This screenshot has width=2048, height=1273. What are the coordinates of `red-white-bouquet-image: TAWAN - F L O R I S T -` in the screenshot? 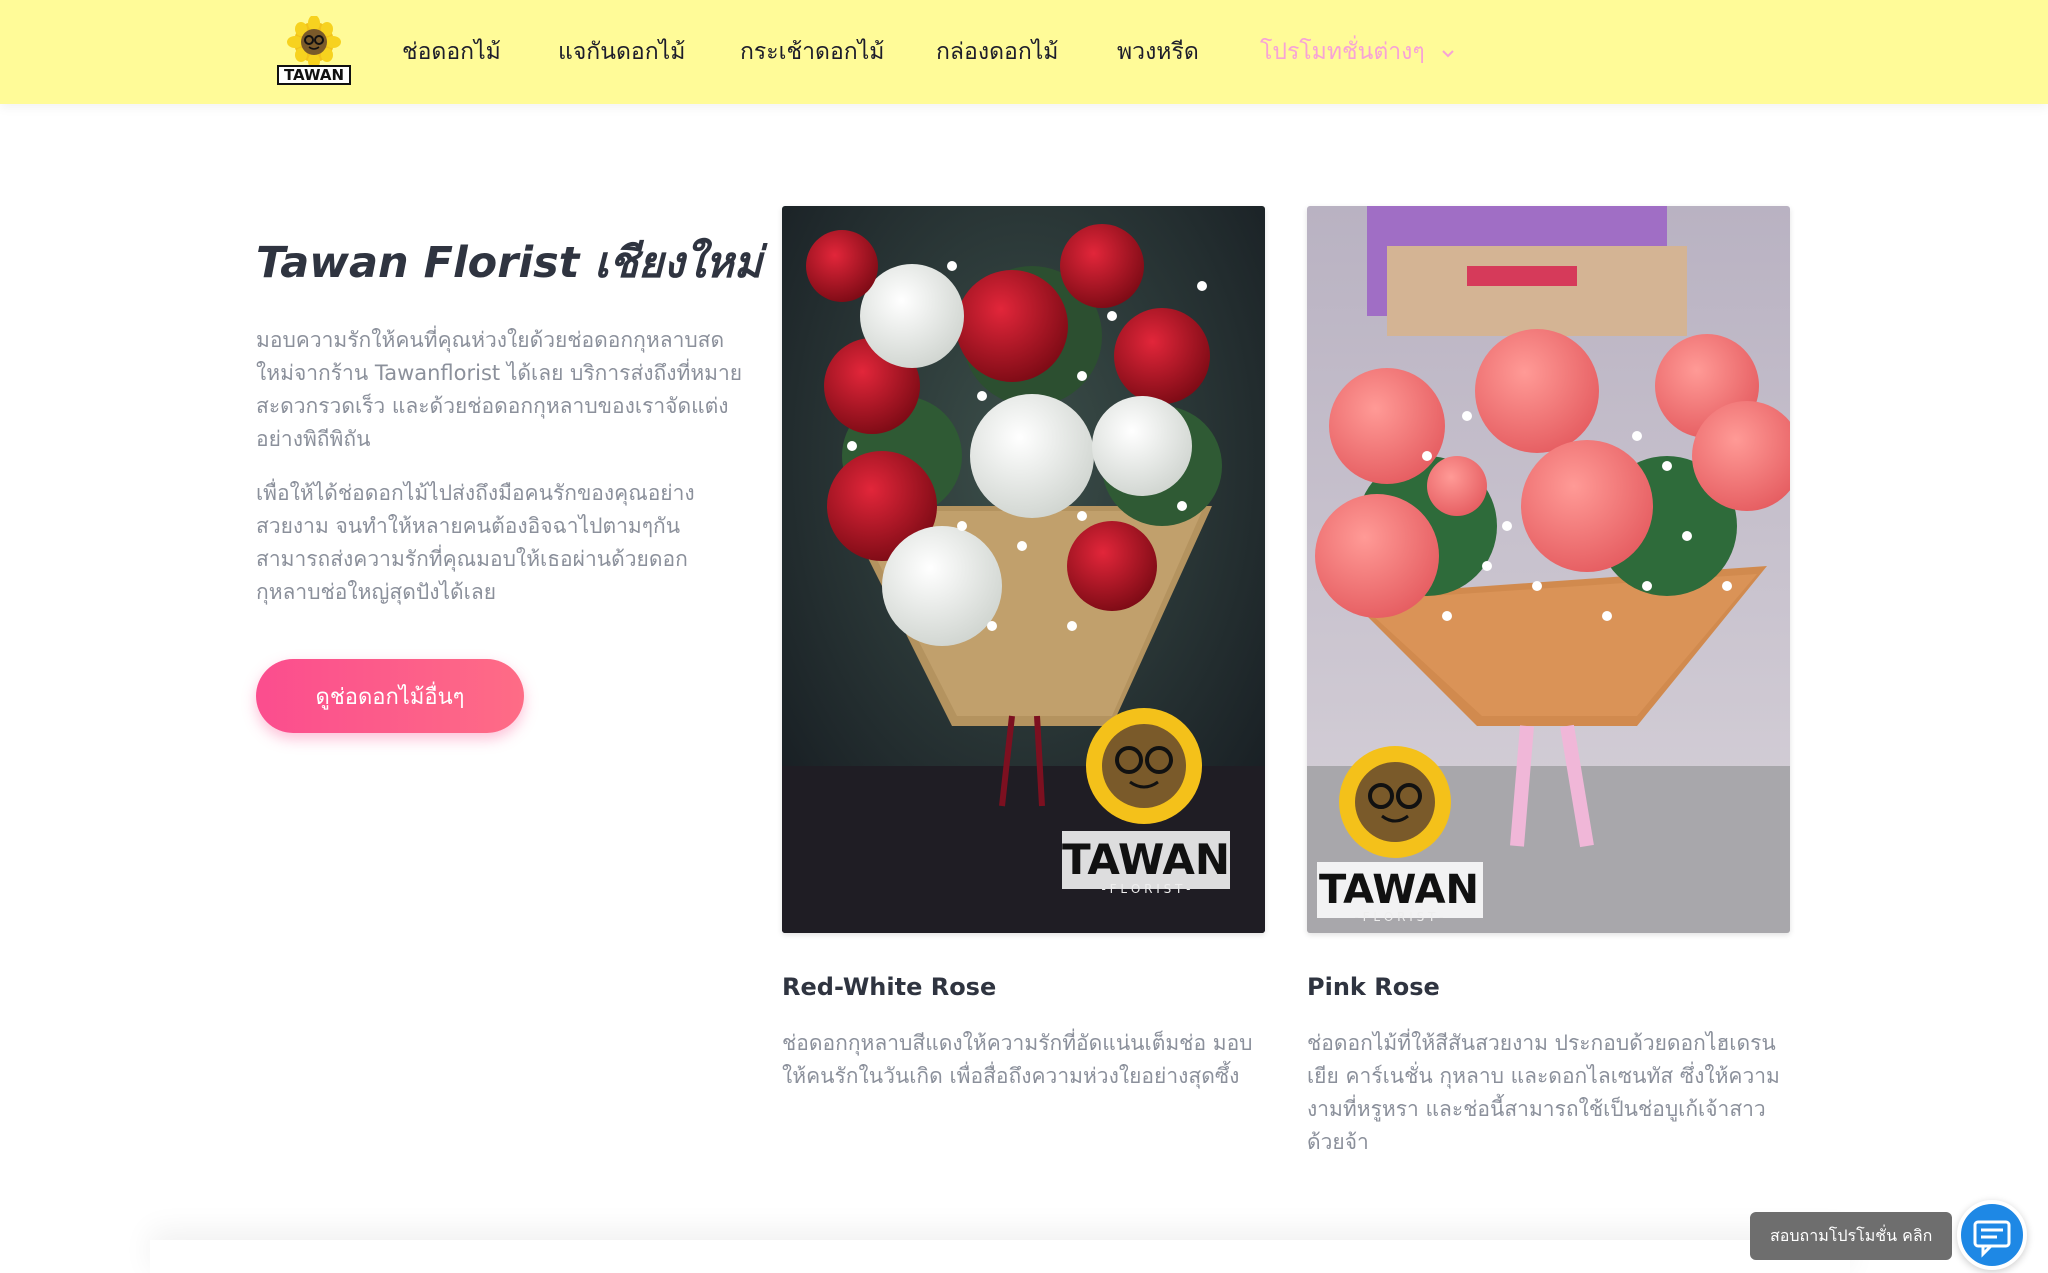 It's located at (1023, 569).